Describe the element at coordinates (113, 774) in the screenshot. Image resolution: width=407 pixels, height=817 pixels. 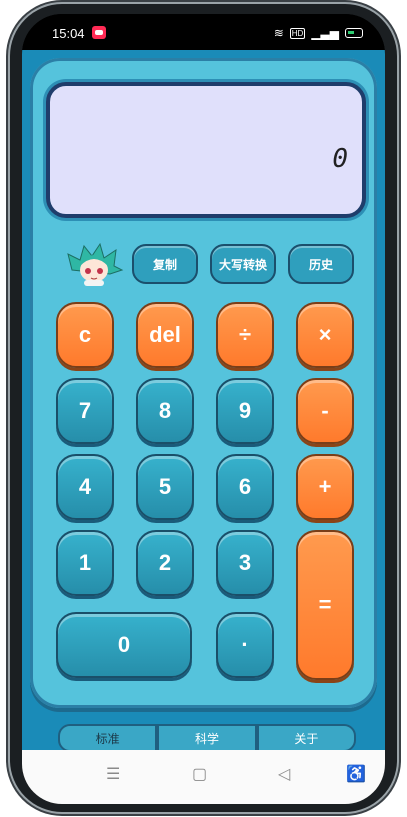
I see `menu-icon: ☰` at that location.